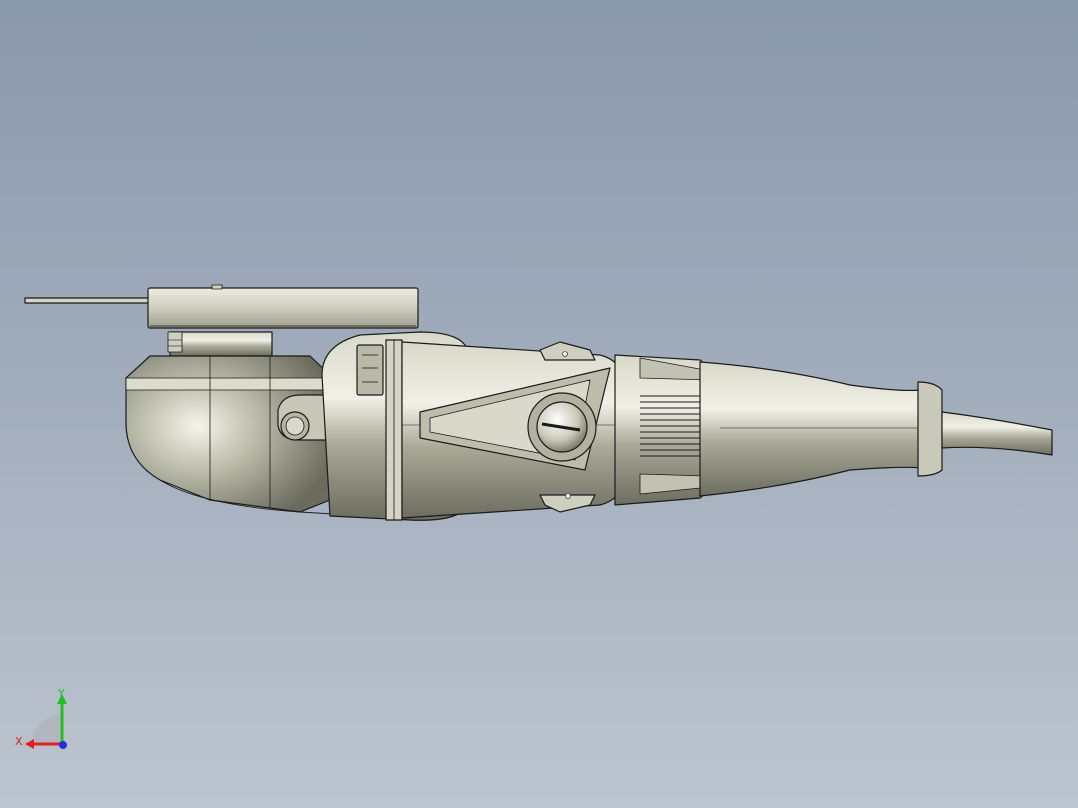  Describe the element at coordinates (221, 344) in the screenshot. I see `spindle-collar` at that location.